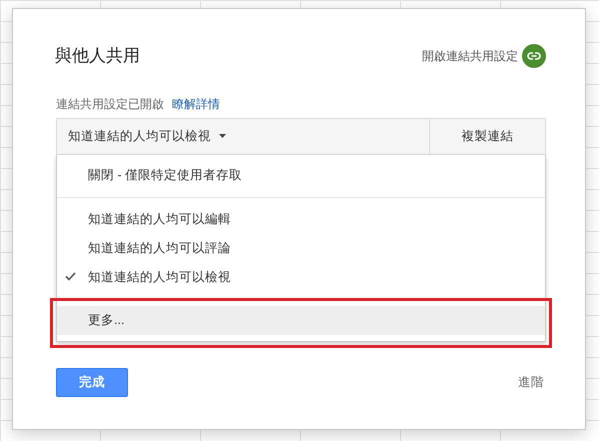 The width and height of the screenshot is (599, 441). Describe the element at coordinates (97, 56) in the screenshot. I see `dialog-title: 與他人共用` at that location.